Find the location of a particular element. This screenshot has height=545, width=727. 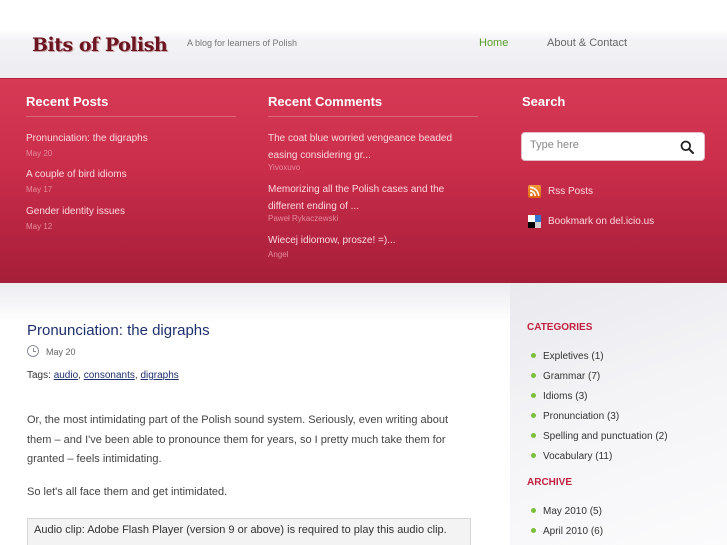

category-link: Expletives is located at coordinates (566, 356).